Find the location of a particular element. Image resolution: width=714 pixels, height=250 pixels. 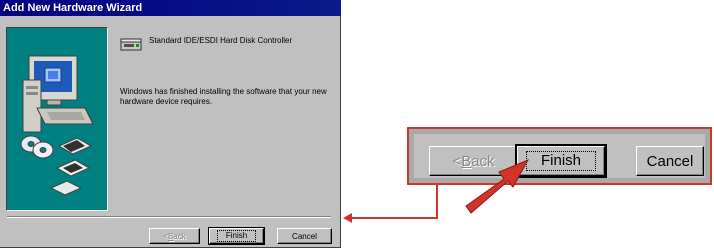

callout-overlay is located at coordinates (436, 190).